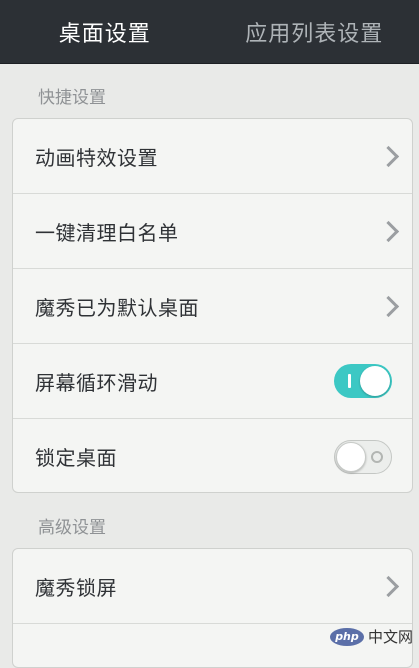 The width and height of the screenshot is (419, 668). I want to click on php-logo: php, so click(347, 637).